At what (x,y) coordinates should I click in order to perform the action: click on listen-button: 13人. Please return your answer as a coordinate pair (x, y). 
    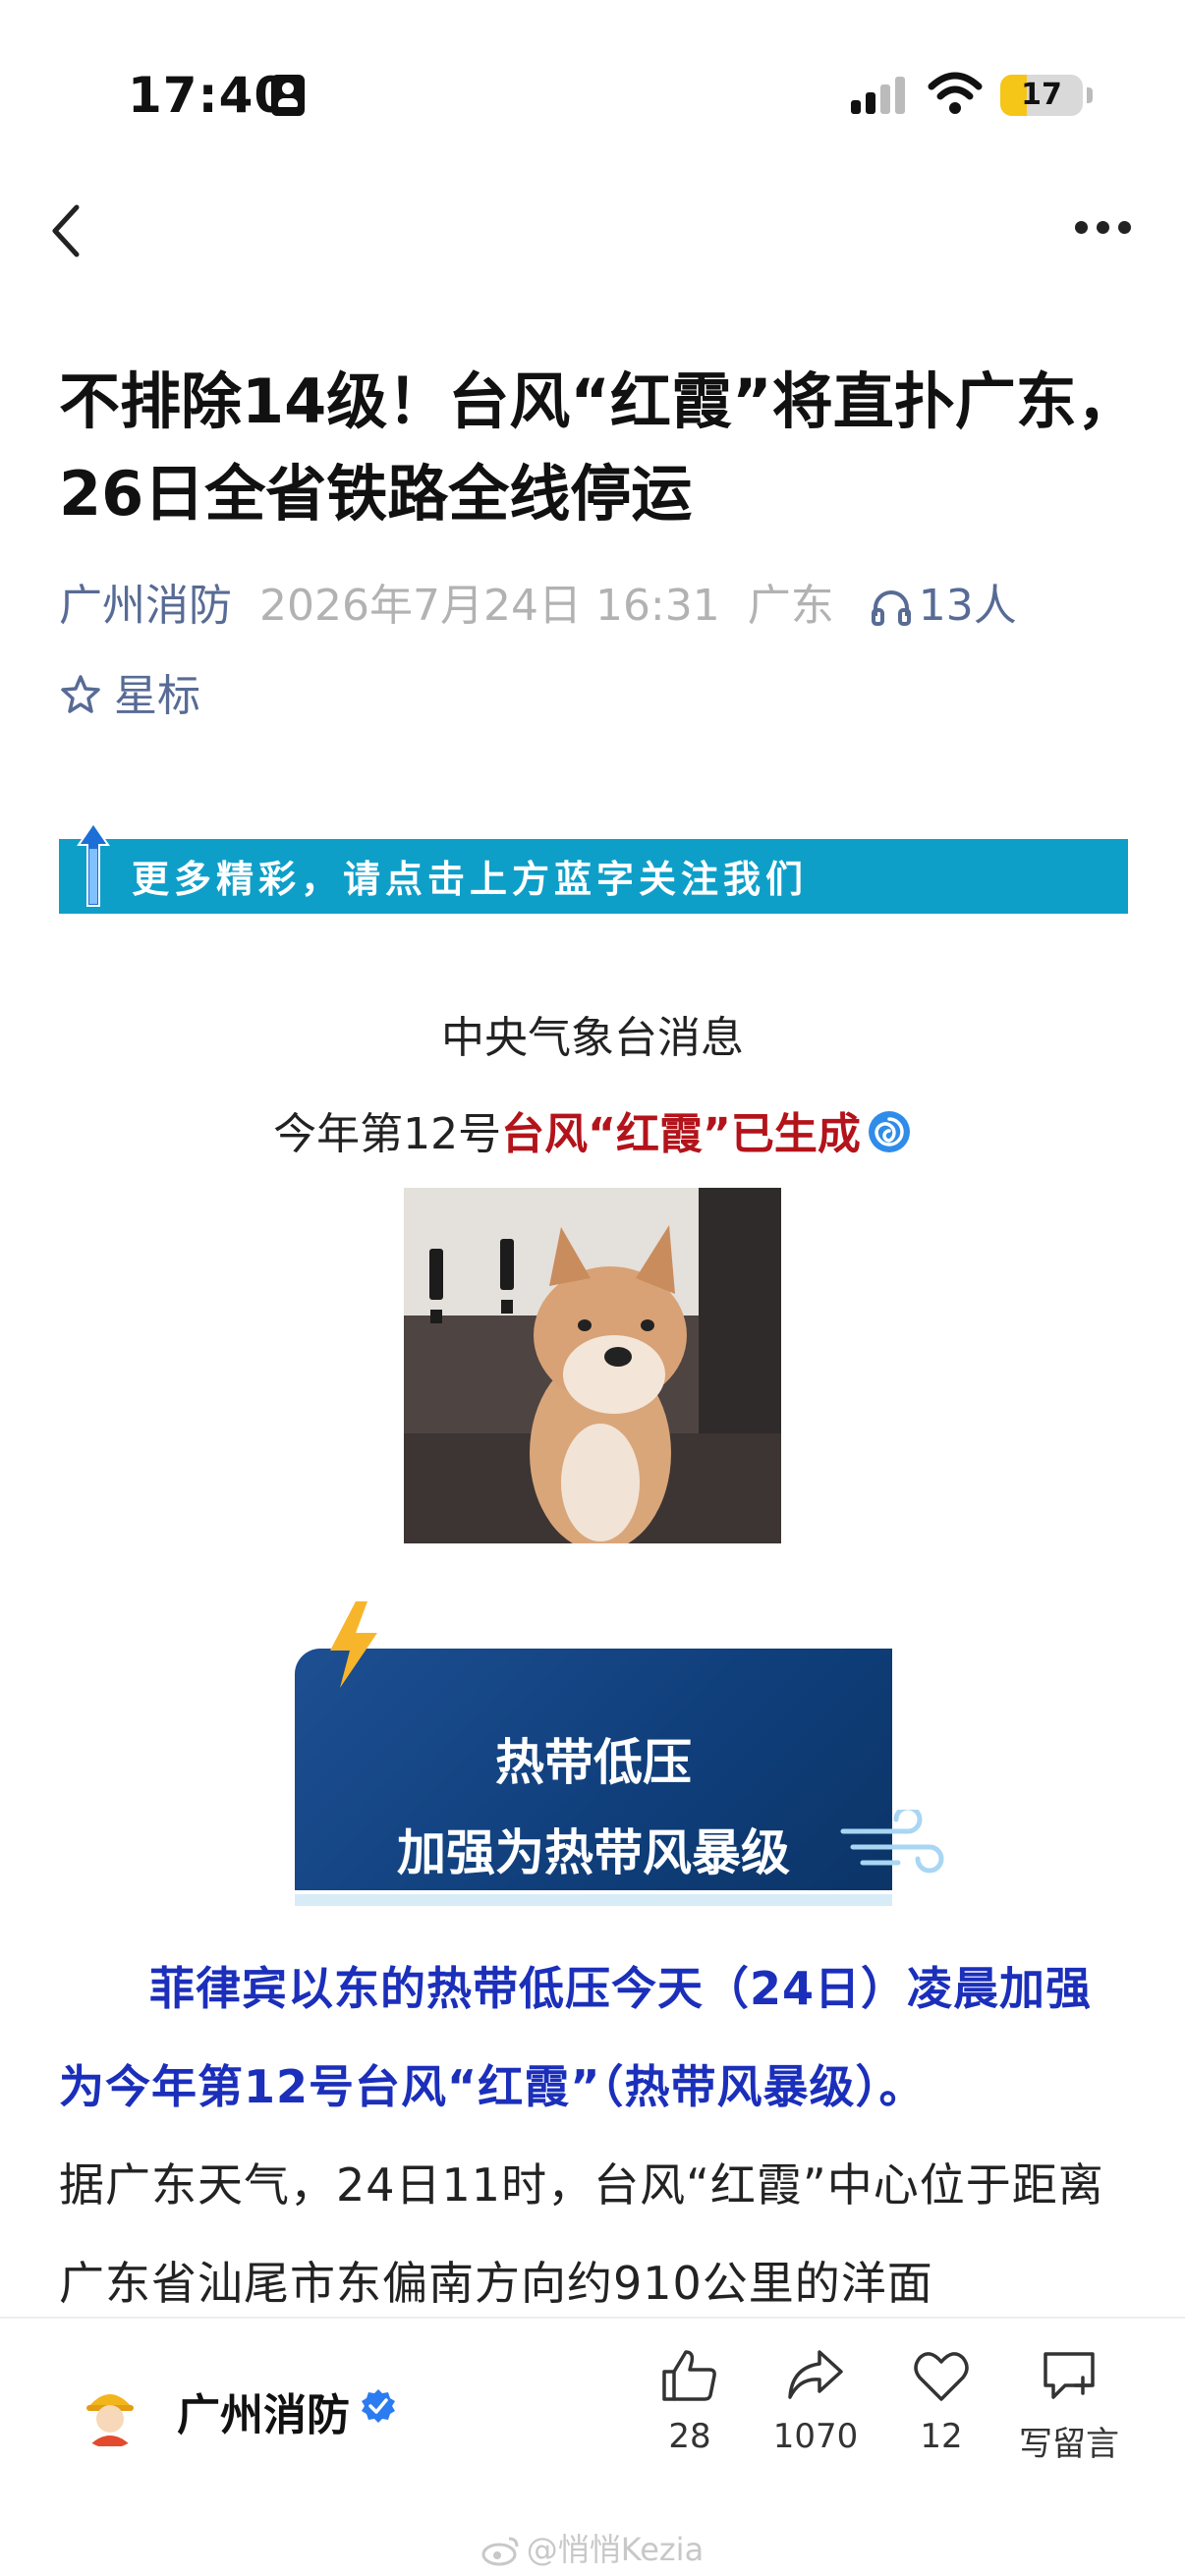
    Looking at the image, I should click on (944, 601).